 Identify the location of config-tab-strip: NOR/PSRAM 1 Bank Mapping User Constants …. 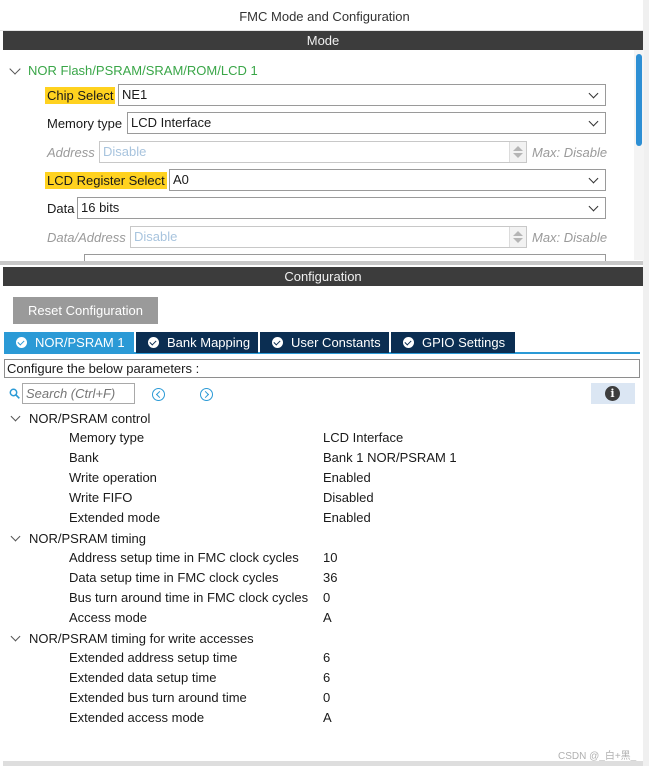
(322, 343).